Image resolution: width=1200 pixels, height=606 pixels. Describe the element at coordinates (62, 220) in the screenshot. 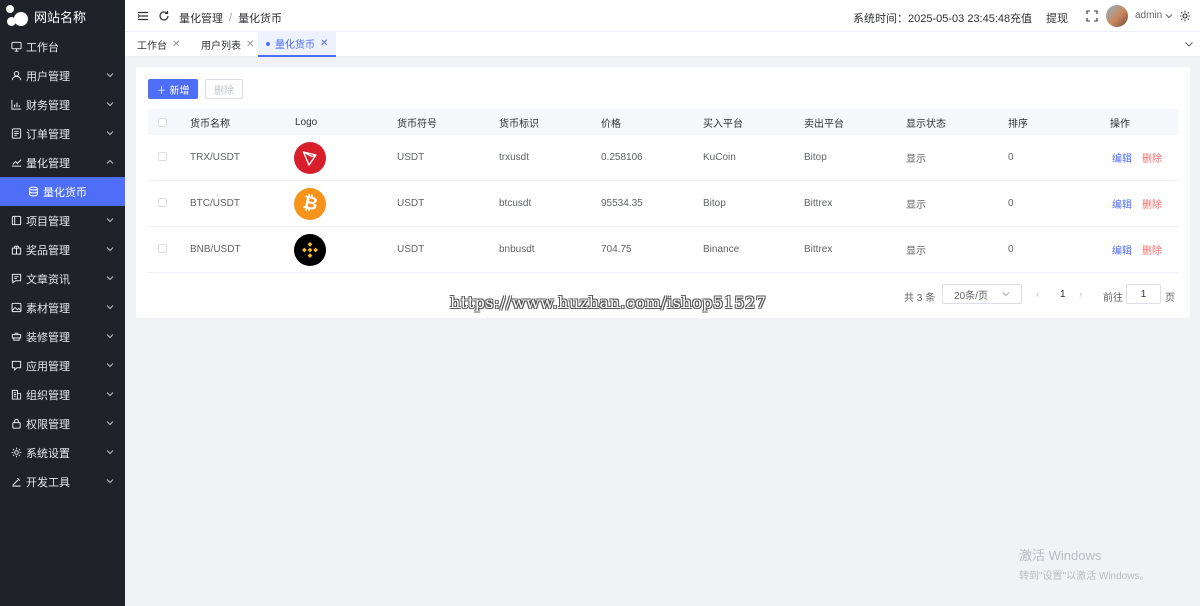

I see `sidebar-item: 项目管理` at that location.